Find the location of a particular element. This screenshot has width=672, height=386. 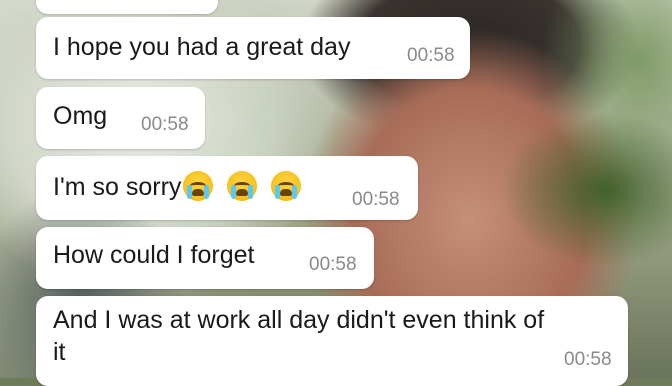

message-text: How could I forget is located at coordinates (154, 255).